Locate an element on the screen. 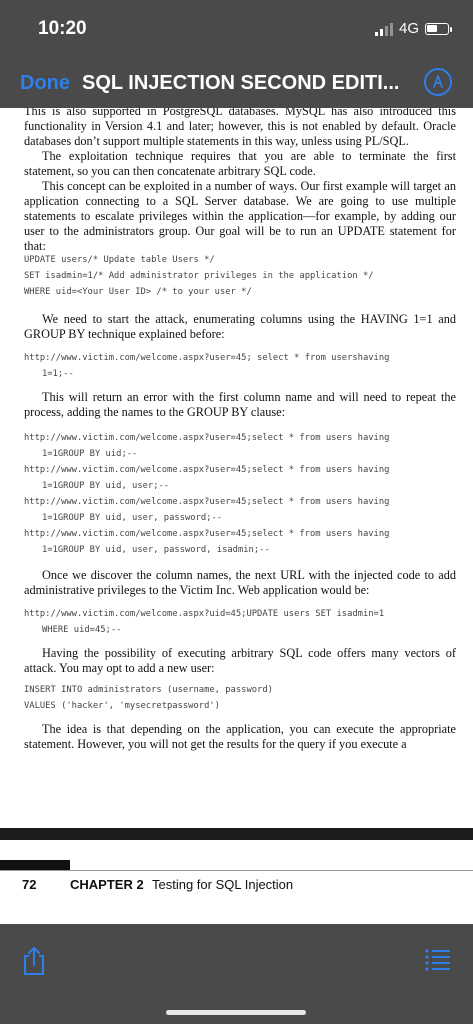 The image size is (473, 1024). footer-bar is located at coordinates (35, 865).